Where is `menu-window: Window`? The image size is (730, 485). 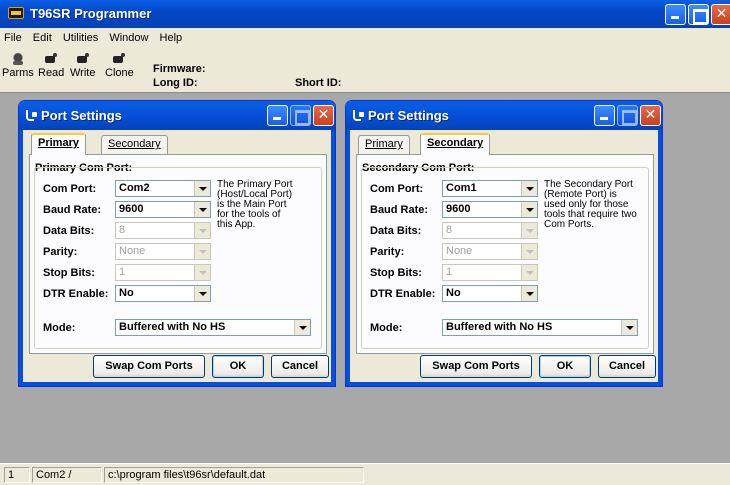
menu-window: Window is located at coordinates (128, 38).